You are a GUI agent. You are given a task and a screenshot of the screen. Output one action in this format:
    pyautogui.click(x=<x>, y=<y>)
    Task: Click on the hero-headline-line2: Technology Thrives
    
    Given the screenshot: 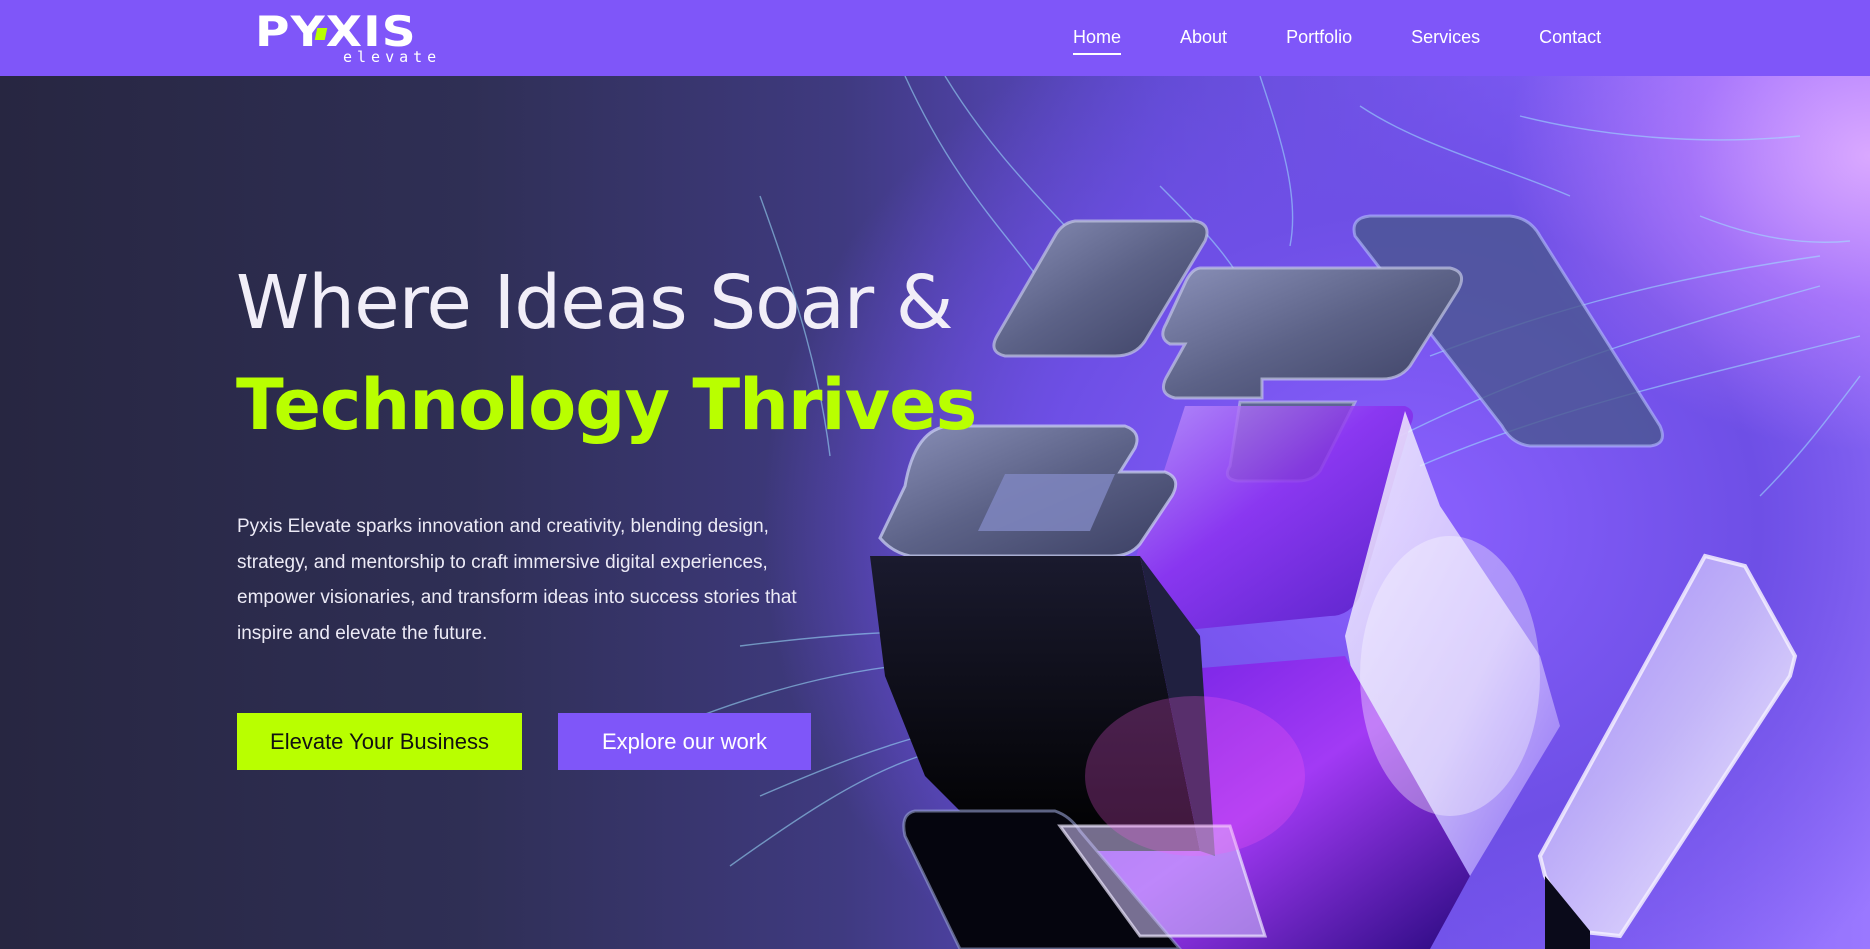 What is the action you would take?
    pyautogui.click(x=606, y=405)
    